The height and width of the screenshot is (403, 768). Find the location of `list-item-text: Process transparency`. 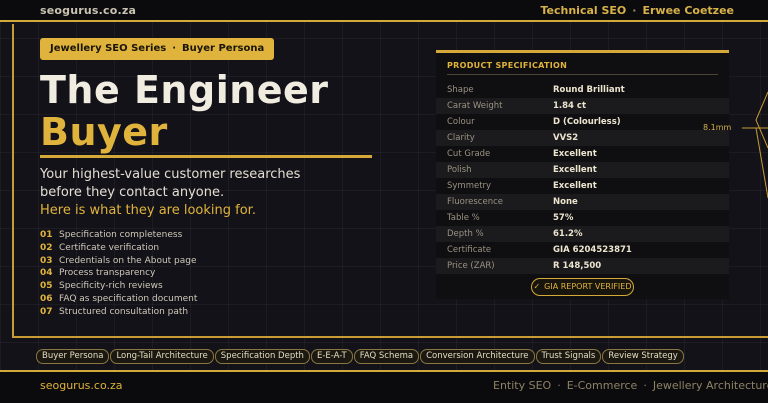

list-item-text: Process transparency is located at coordinates (107, 273).